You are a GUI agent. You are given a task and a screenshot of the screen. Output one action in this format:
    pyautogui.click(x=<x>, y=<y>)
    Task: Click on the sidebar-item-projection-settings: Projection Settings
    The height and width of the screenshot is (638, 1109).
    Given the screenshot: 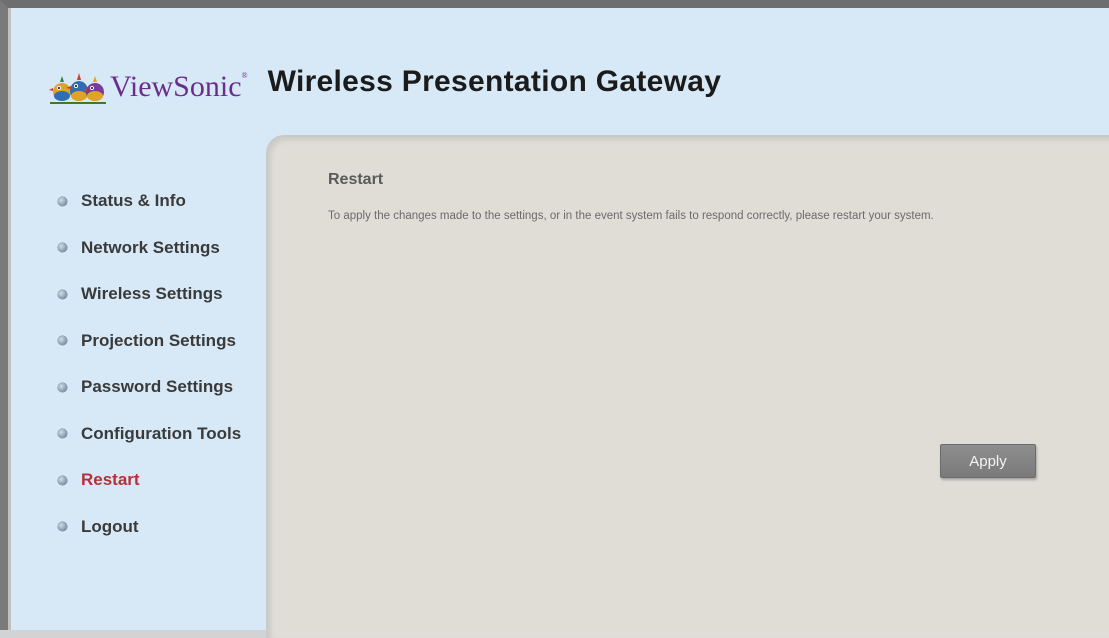 What is the action you would take?
    pyautogui.click(x=163, y=341)
    